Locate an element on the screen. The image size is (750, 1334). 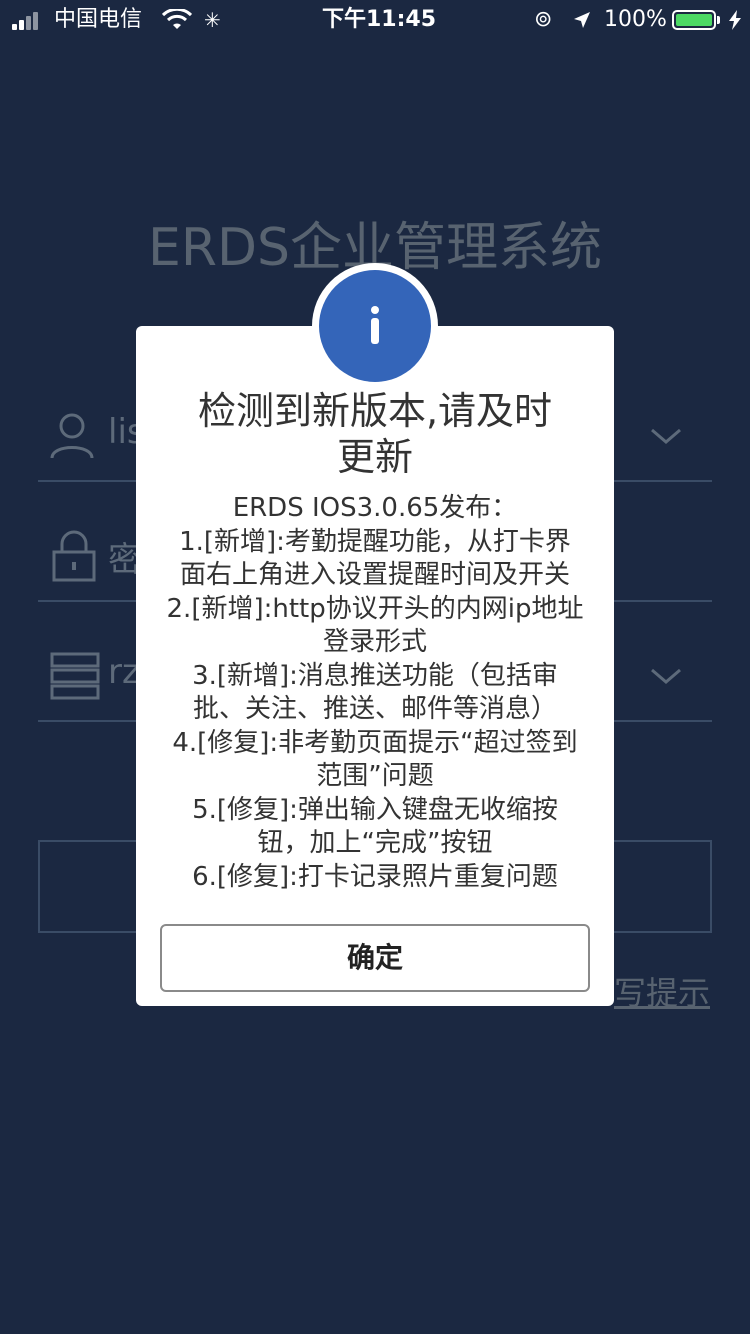
message-line: 5.[修复]:弹出输入键盘无收缩按 is located at coordinates (375, 809).